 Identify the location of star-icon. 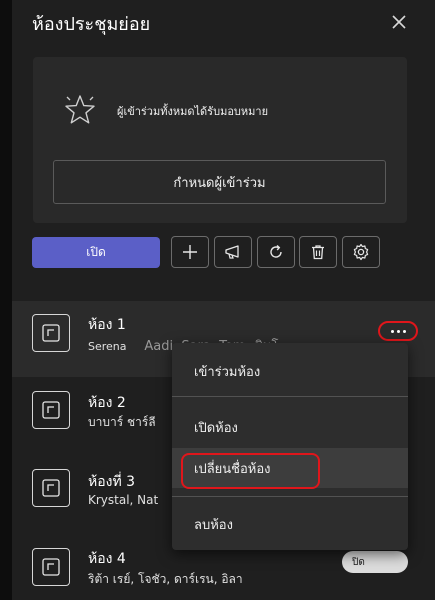
(80, 109).